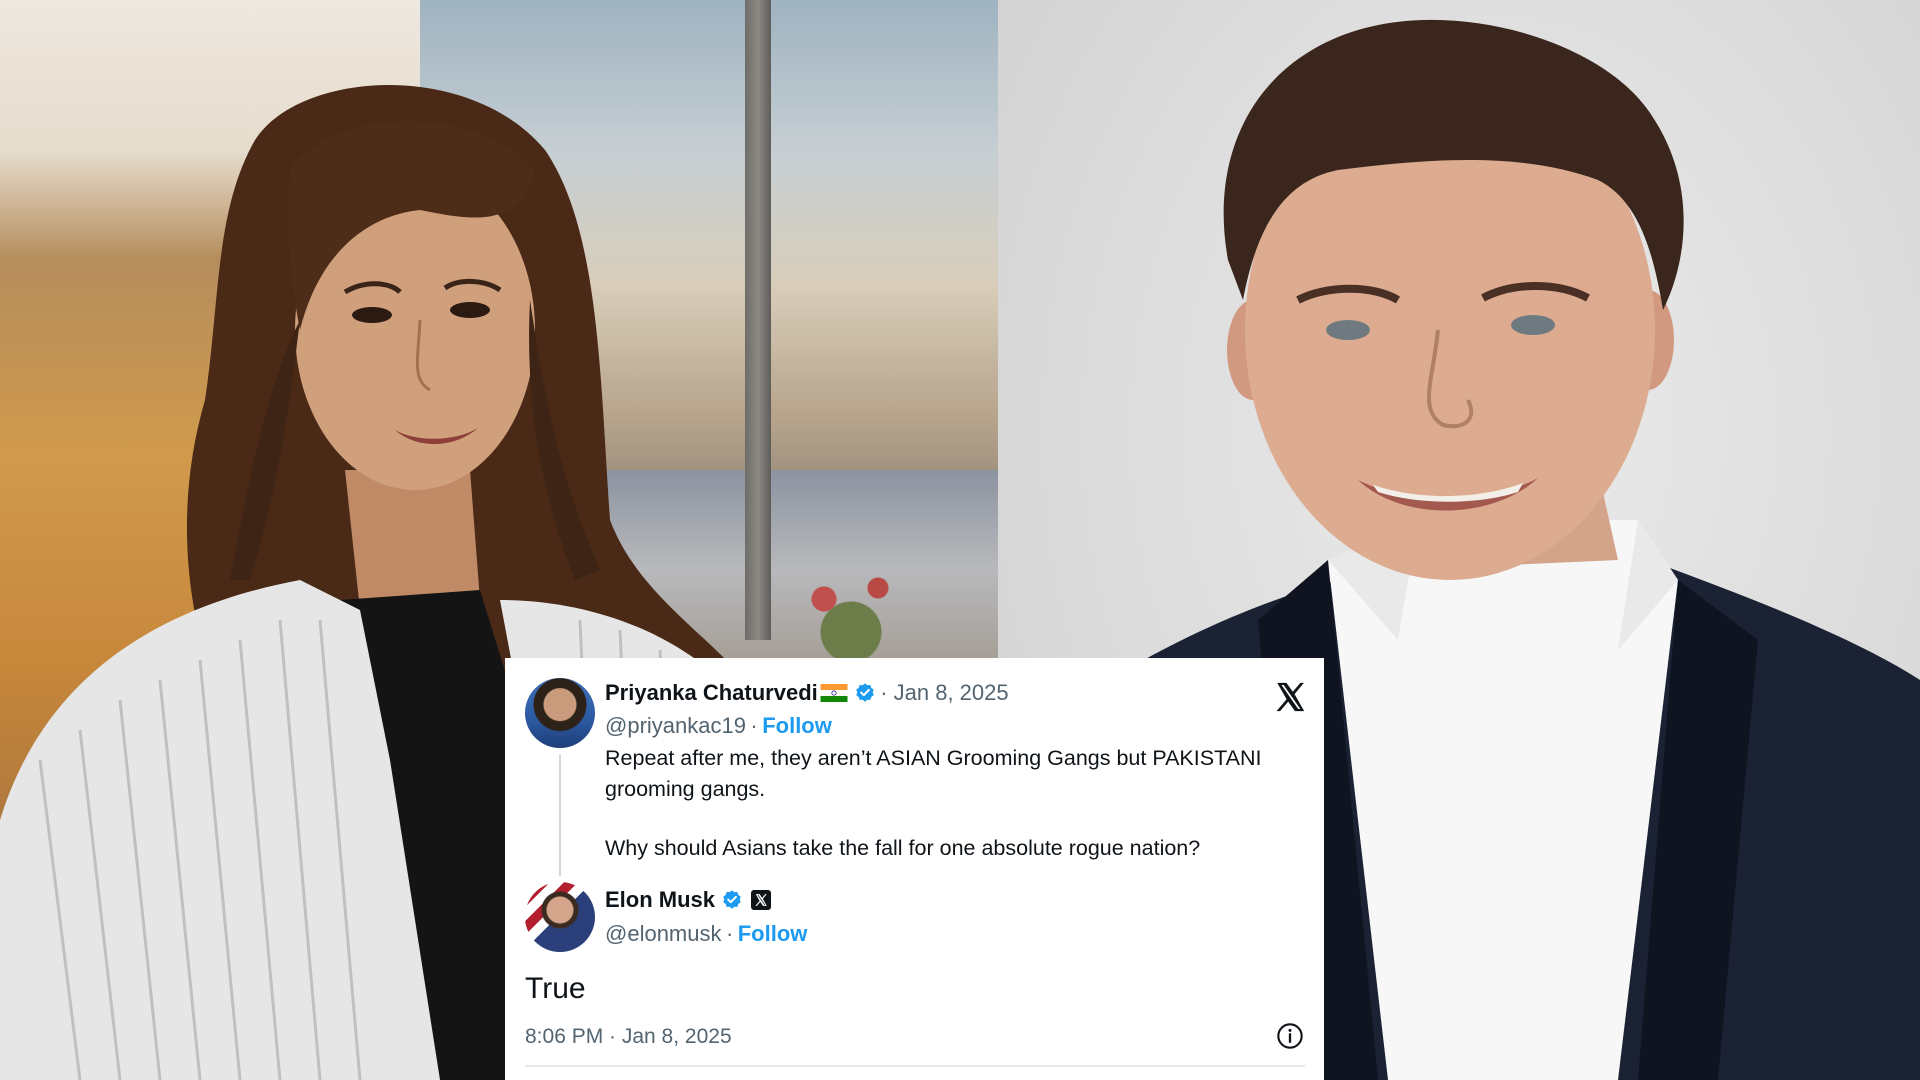 Image resolution: width=1920 pixels, height=1080 pixels. Describe the element at coordinates (560, 815) in the screenshot. I see `thread-connector-line` at that location.